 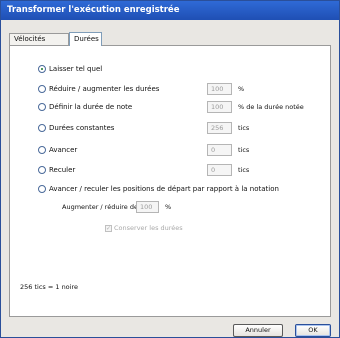 I want to click on tab-durees: Durées, so click(x=85, y=39).